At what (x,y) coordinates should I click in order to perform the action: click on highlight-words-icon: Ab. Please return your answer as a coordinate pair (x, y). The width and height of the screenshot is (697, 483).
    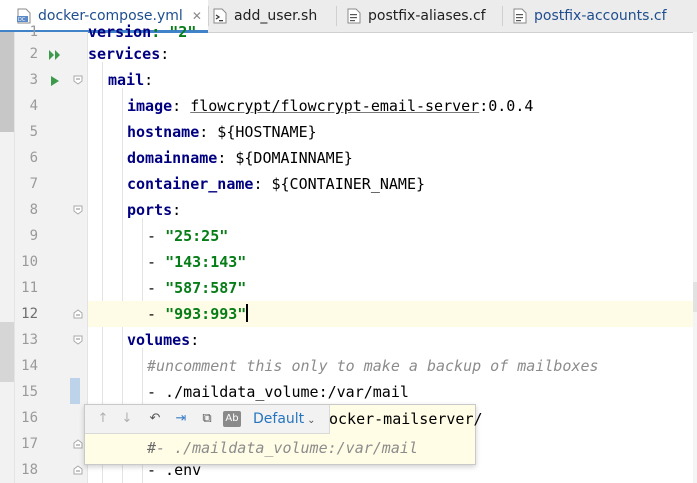
    Looking at the image, I should click on (232, 419).